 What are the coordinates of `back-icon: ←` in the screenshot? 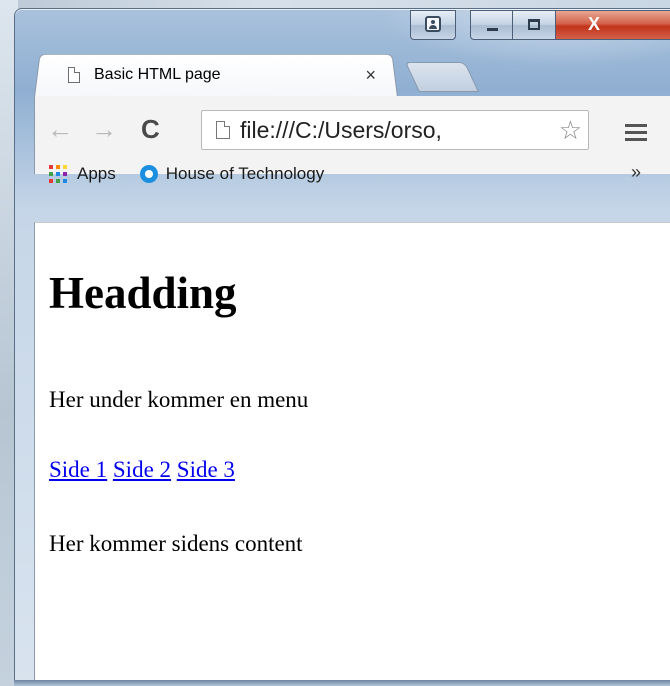 It's located at (60, 129).